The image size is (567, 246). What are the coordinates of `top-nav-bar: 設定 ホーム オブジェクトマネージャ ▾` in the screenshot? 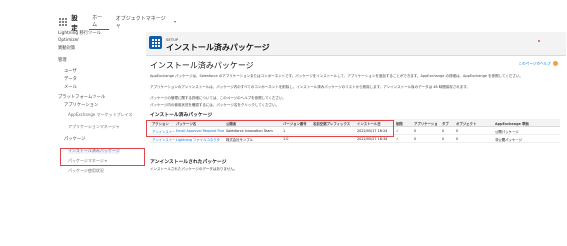 It's located at (117, 22).